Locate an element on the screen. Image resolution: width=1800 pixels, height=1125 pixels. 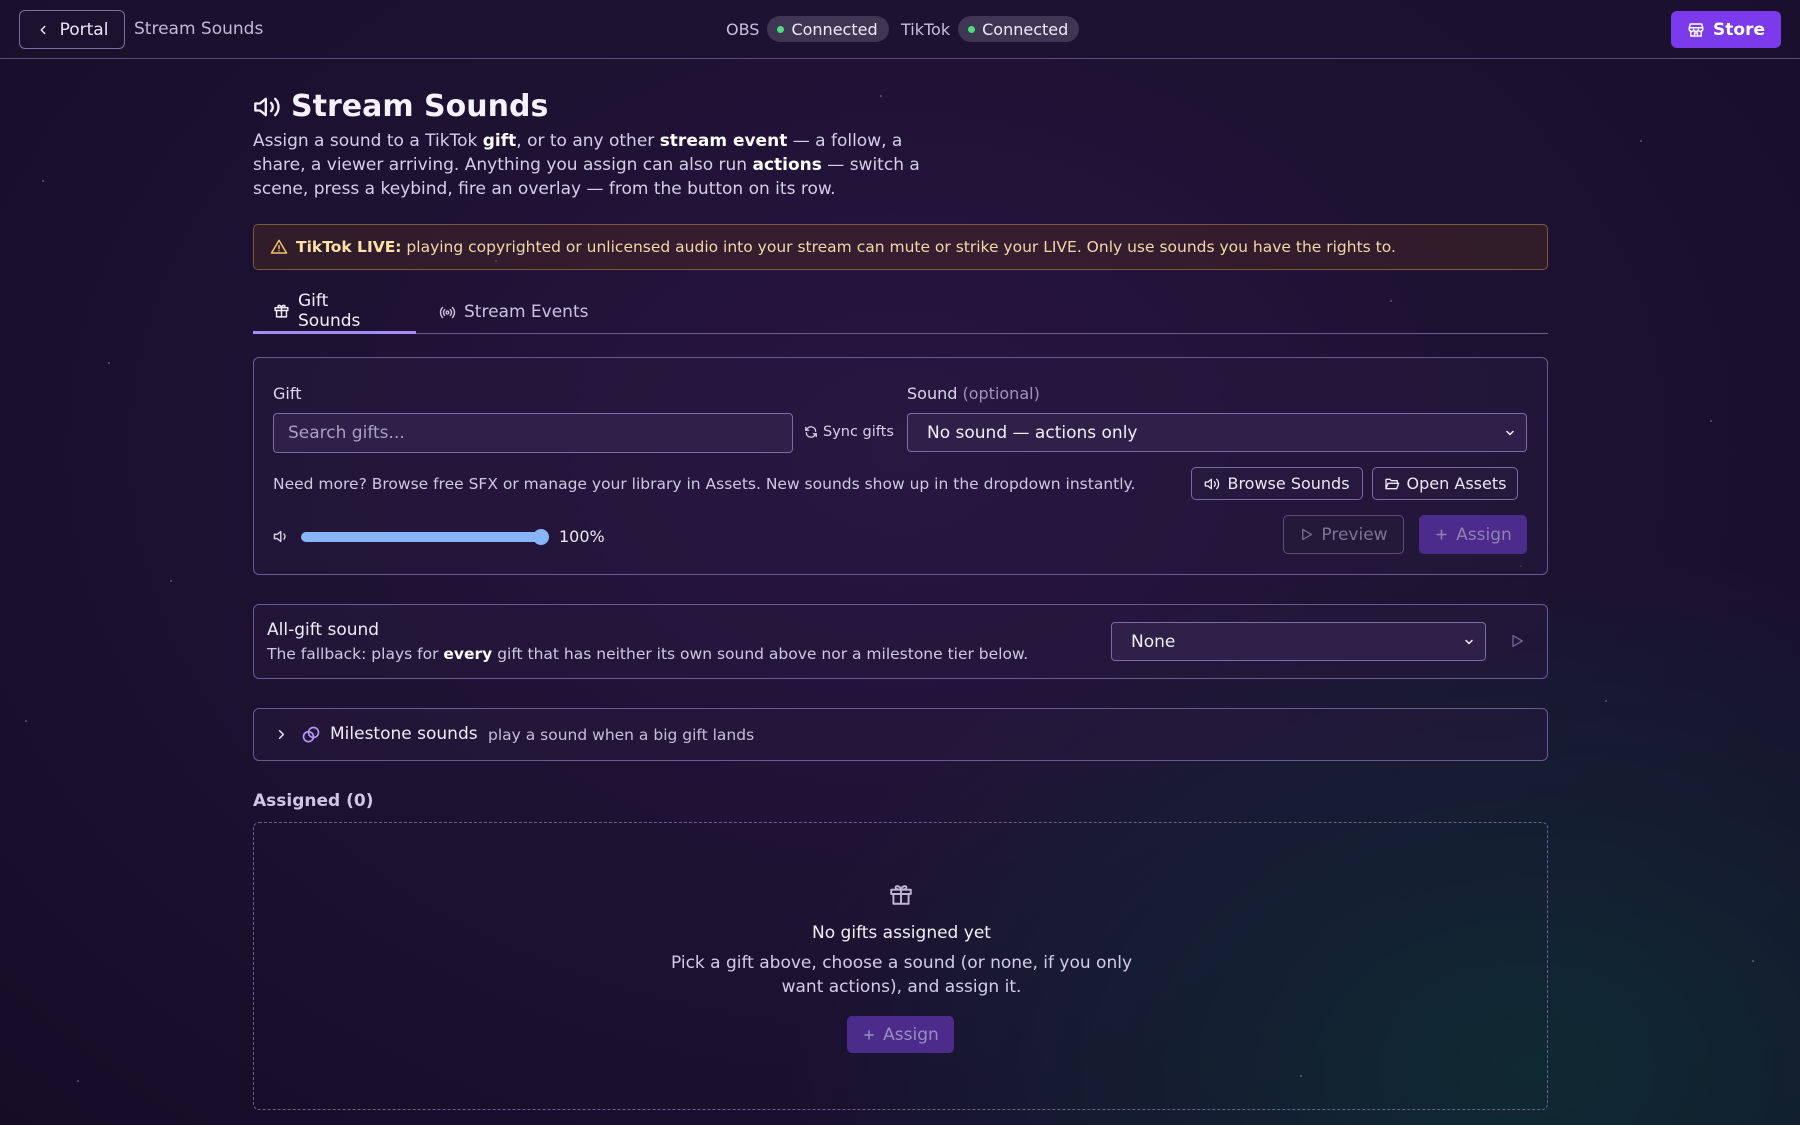
store-button: Store is located at coordinates (1726, 29).